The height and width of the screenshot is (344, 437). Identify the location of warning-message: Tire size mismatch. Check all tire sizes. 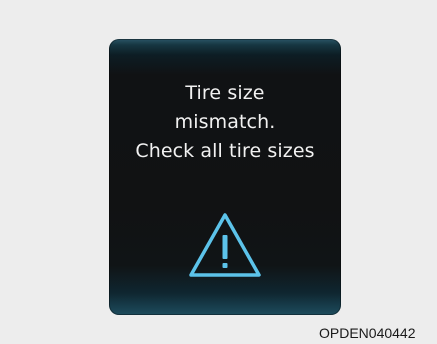
(225, 122).